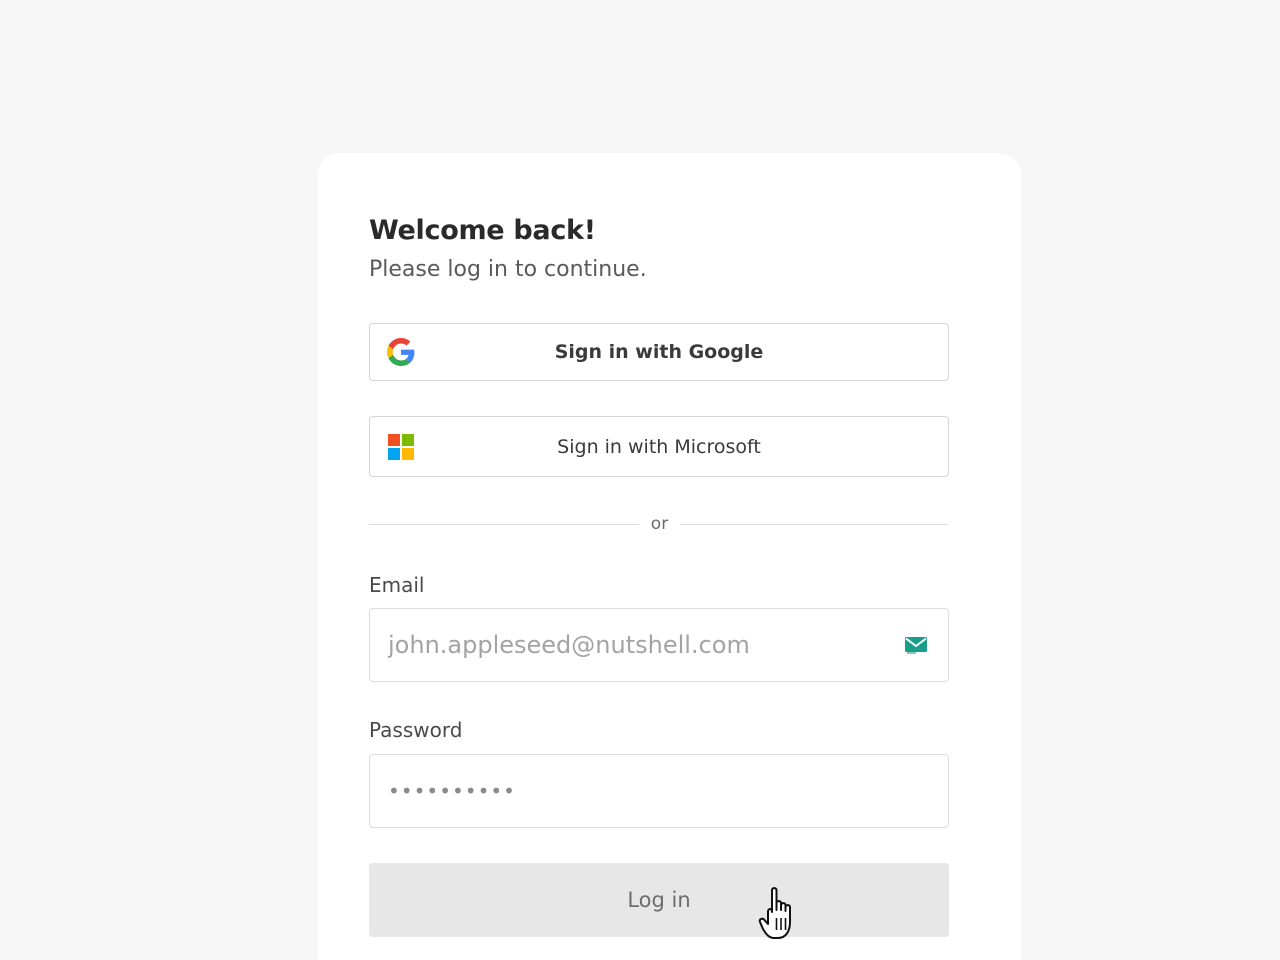 The image size is (1280, 960). I want to click on sign-in-google-button: Sign in with Google, so click(659, 352).